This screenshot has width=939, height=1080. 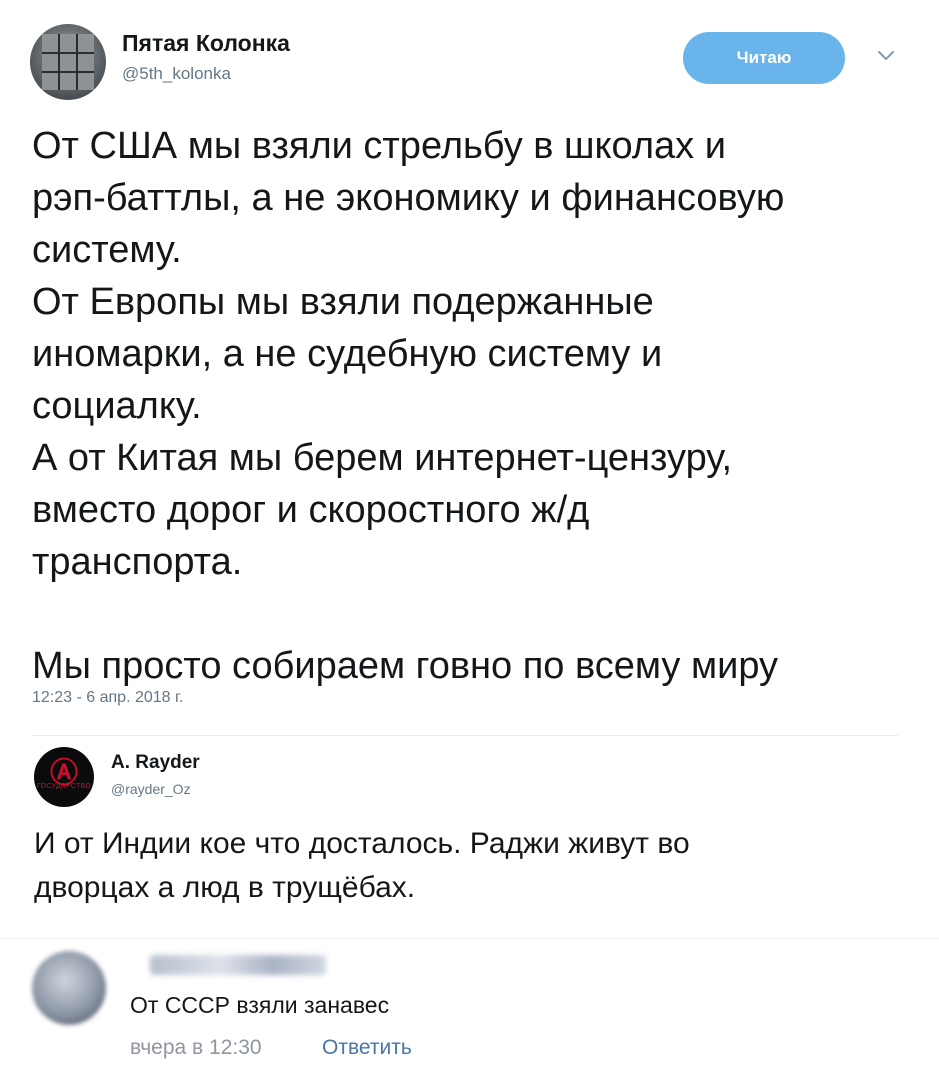 What do you see at coordinates (238, 965) in the screenshot?
I see `comment-author-name-redacted` at bounding box center [238, 965].